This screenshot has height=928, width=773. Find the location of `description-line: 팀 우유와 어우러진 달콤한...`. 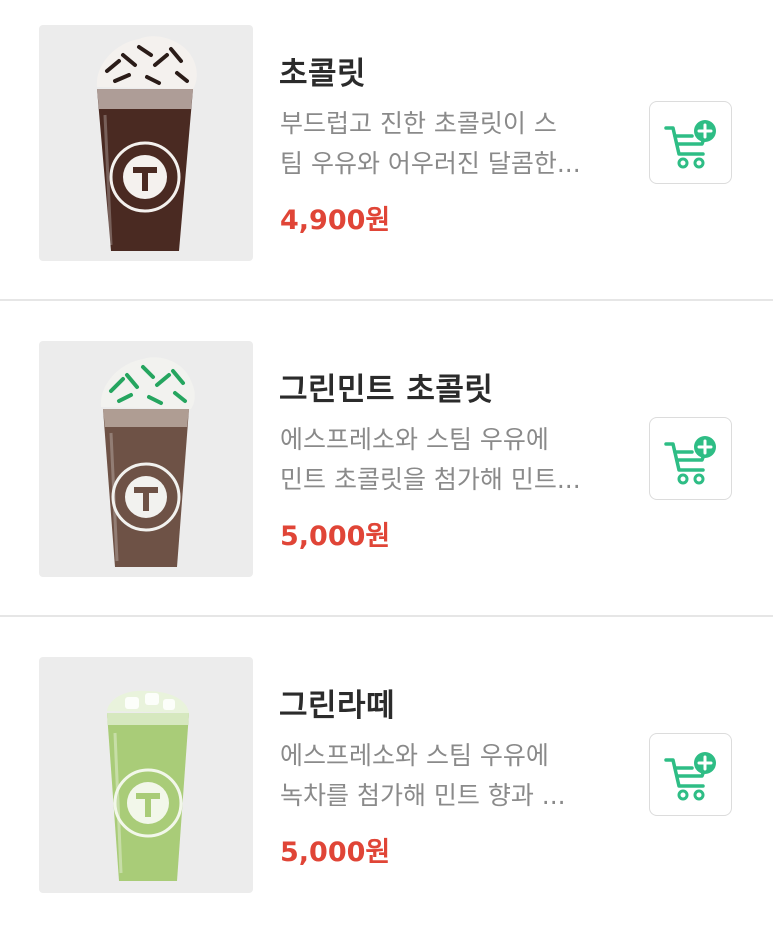

description-line: 팀 우유와 어우러진 달콤한... is located at coordinates (430, 163).